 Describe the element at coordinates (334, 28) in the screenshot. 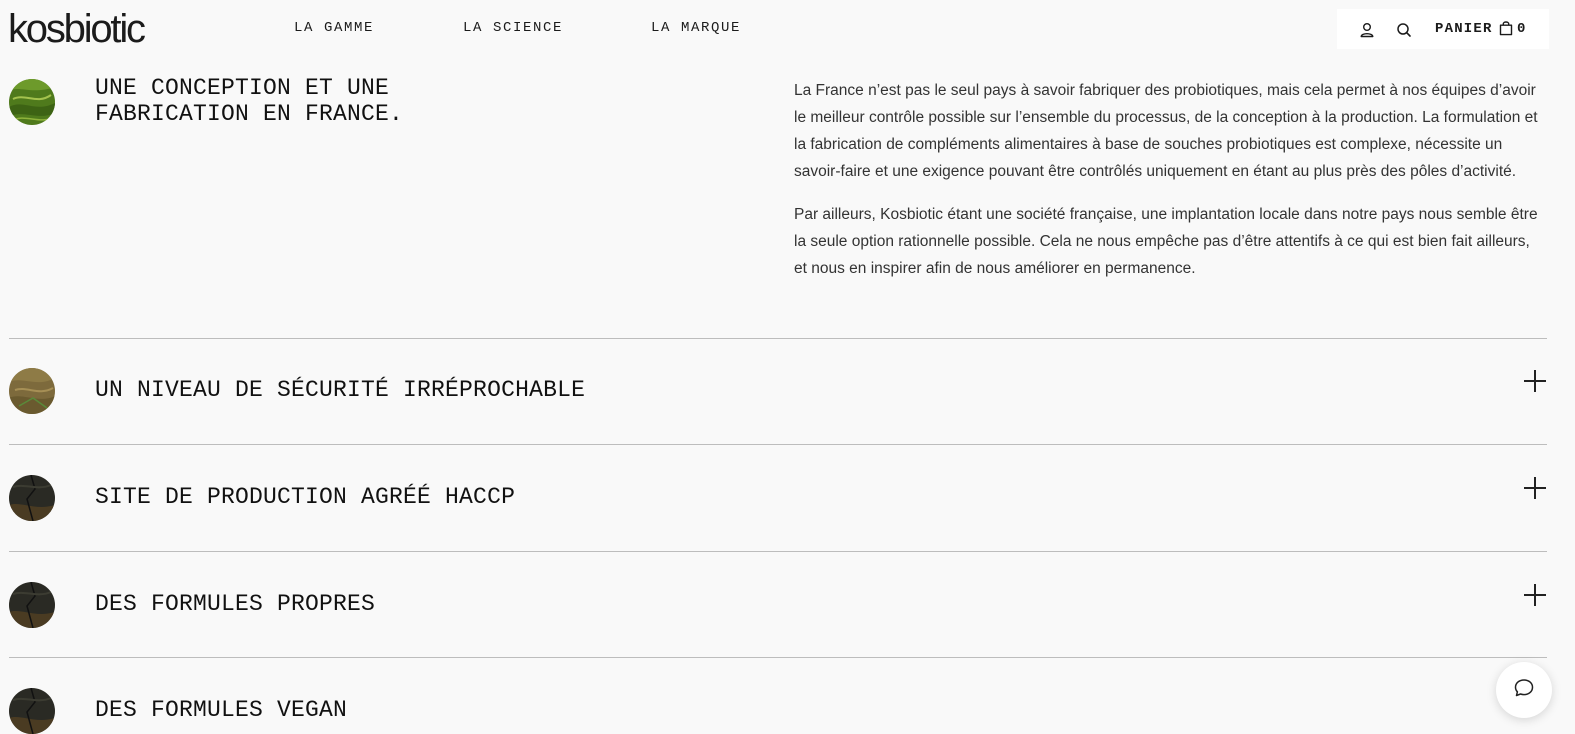

I see `nav-la-gamme: LA GAMME` at that location.